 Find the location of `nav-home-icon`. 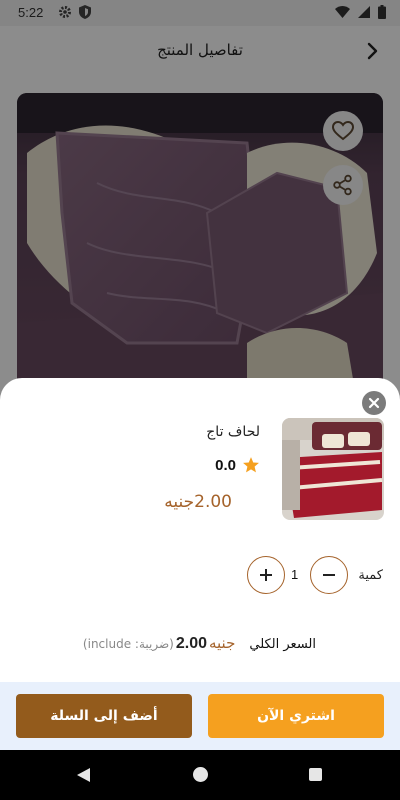

nav-home-icon is located at coordinates (200, 774).